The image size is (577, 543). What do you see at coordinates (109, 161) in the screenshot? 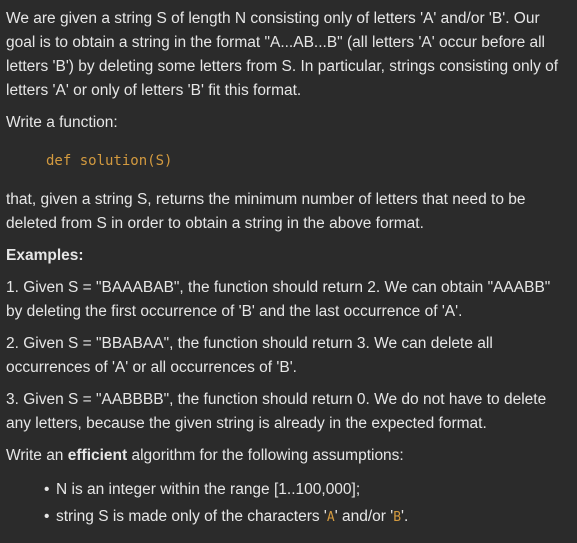
I see `function-signature-code: def solution(S)` at bounding box center [109, 161].